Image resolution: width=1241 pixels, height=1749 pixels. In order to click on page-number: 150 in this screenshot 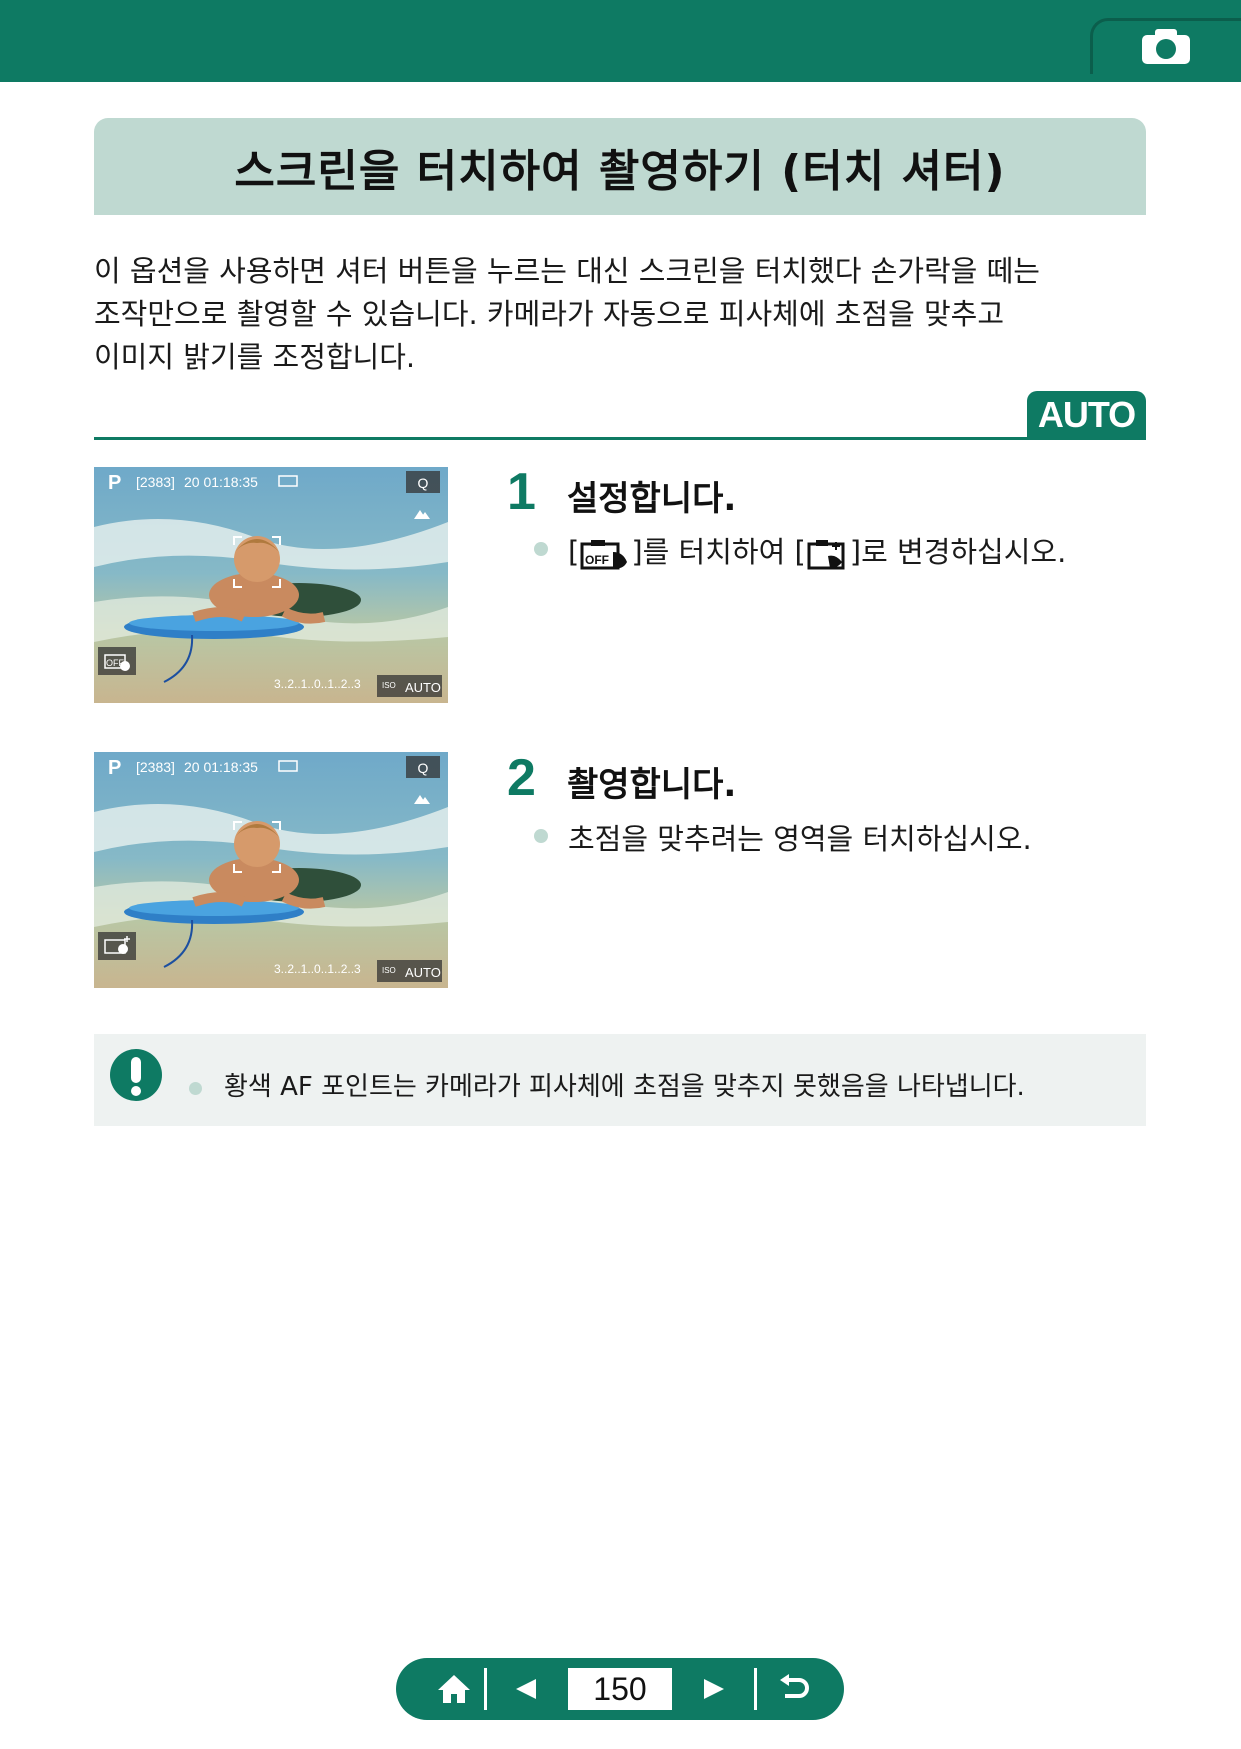, I will do `click(620, 1689)`.